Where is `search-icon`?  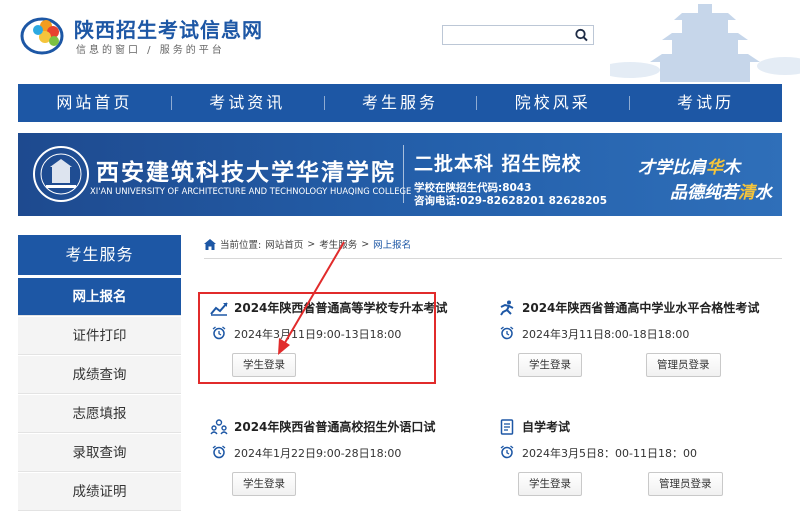 search-icon is located at coordinates (582, 35).